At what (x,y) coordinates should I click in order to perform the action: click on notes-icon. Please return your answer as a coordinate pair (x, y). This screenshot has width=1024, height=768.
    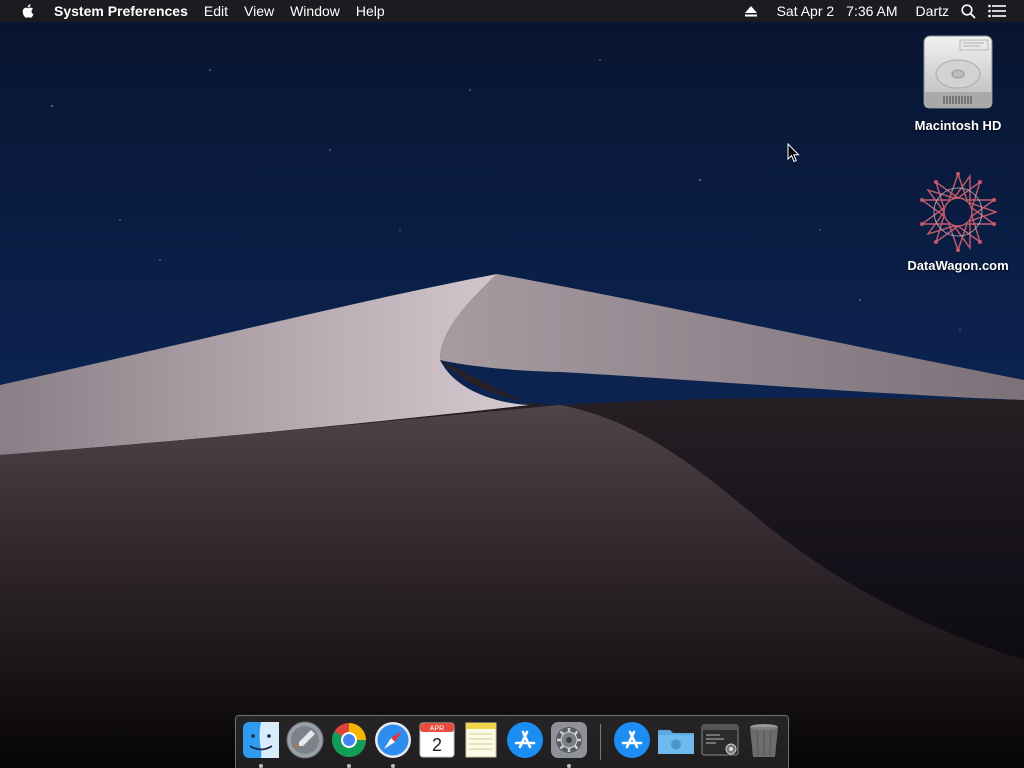
    Looking at the image, I should click on (481, 740).